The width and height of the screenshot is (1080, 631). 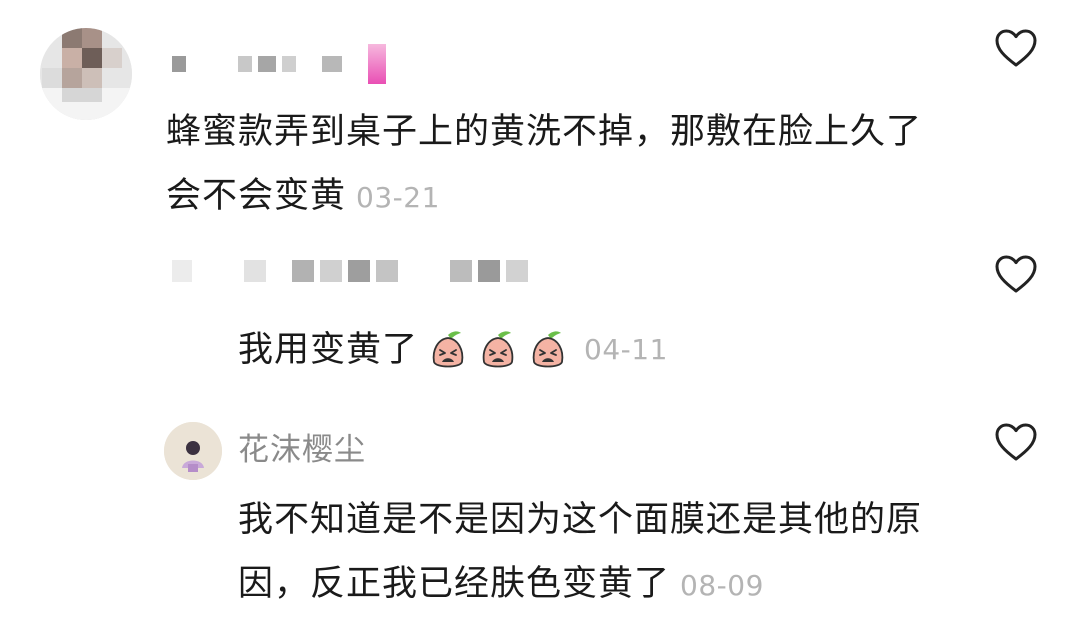 I want to click on username-redacted, so click(x=279, y=64).